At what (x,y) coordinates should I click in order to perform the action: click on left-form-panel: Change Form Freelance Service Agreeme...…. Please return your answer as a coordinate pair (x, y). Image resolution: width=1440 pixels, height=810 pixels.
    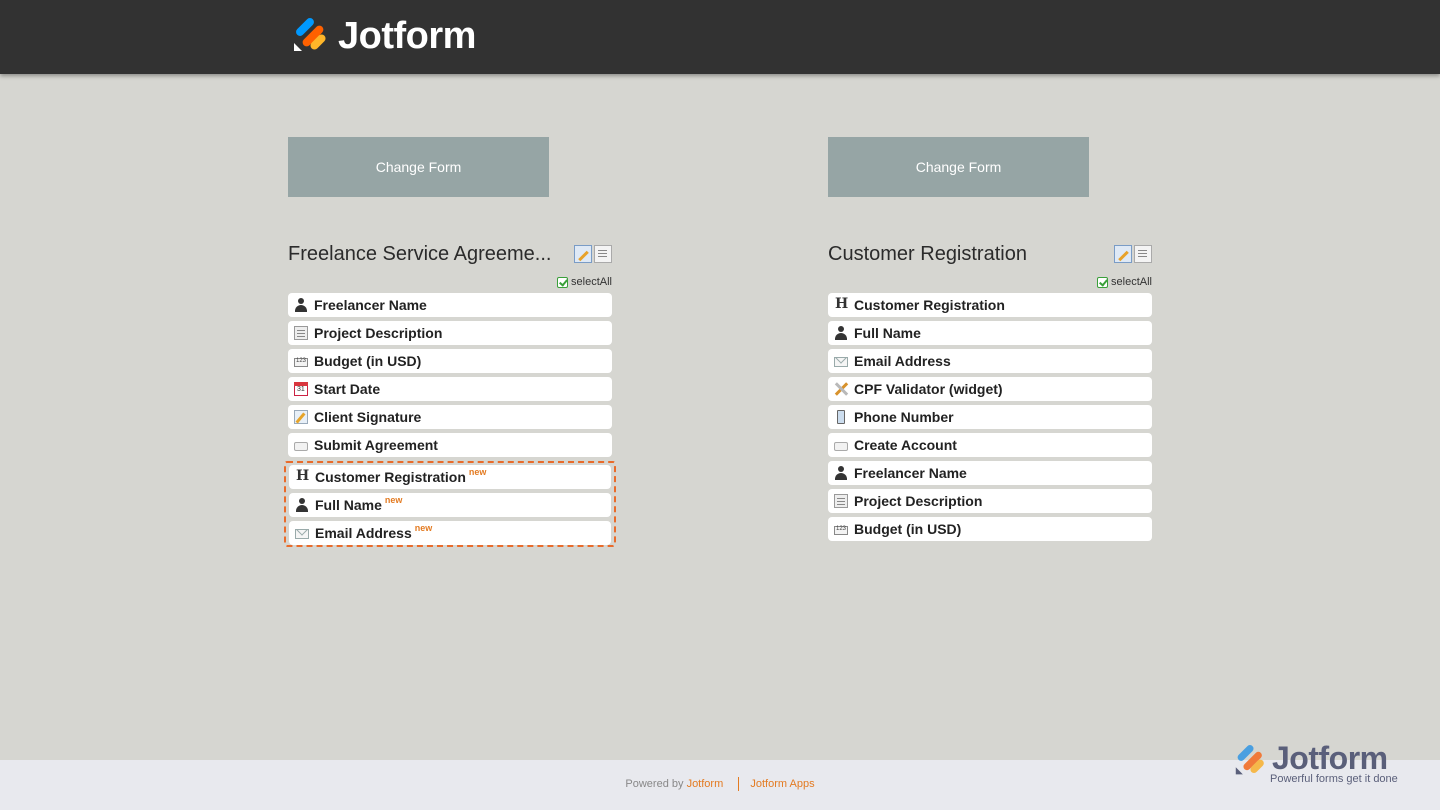
    Looking at the image, I should click on (451, 342).